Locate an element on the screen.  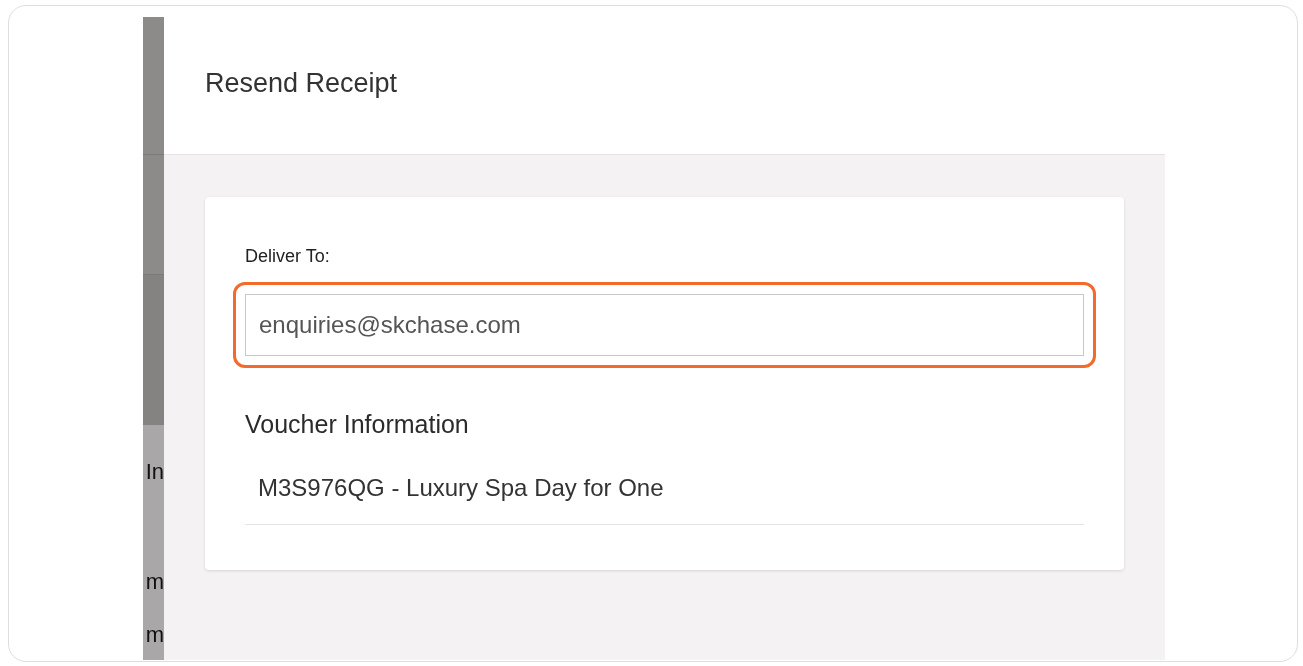
section-heading: Voucher Information is located at coordinates (357, 424).